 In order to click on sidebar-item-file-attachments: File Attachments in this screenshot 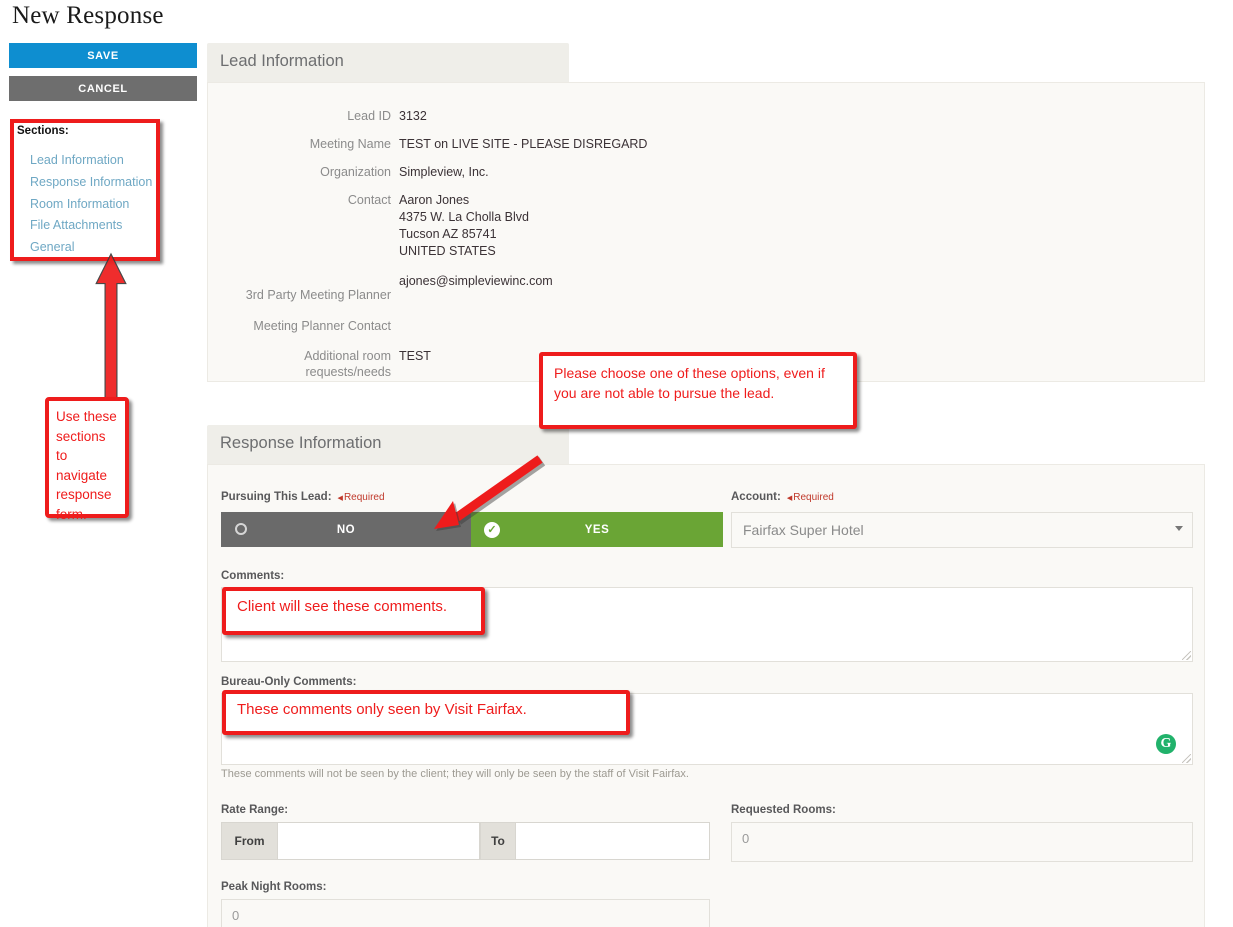, I will do `click(91, 225)`.